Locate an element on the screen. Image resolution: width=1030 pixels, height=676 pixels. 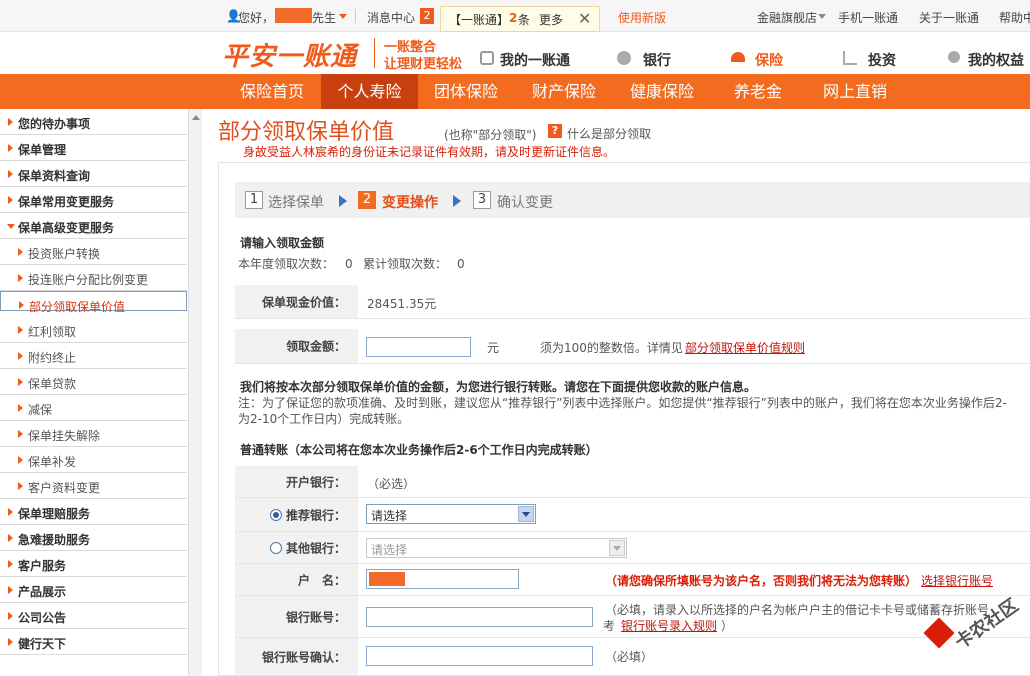
help-link: 帮助中 is located at coordinates (1014, 17).